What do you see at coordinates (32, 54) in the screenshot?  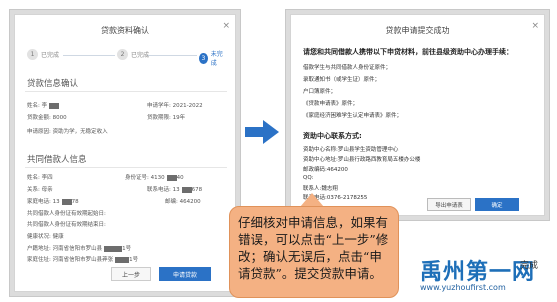 I see `step-number: 1` at bounding box center [32, 54].